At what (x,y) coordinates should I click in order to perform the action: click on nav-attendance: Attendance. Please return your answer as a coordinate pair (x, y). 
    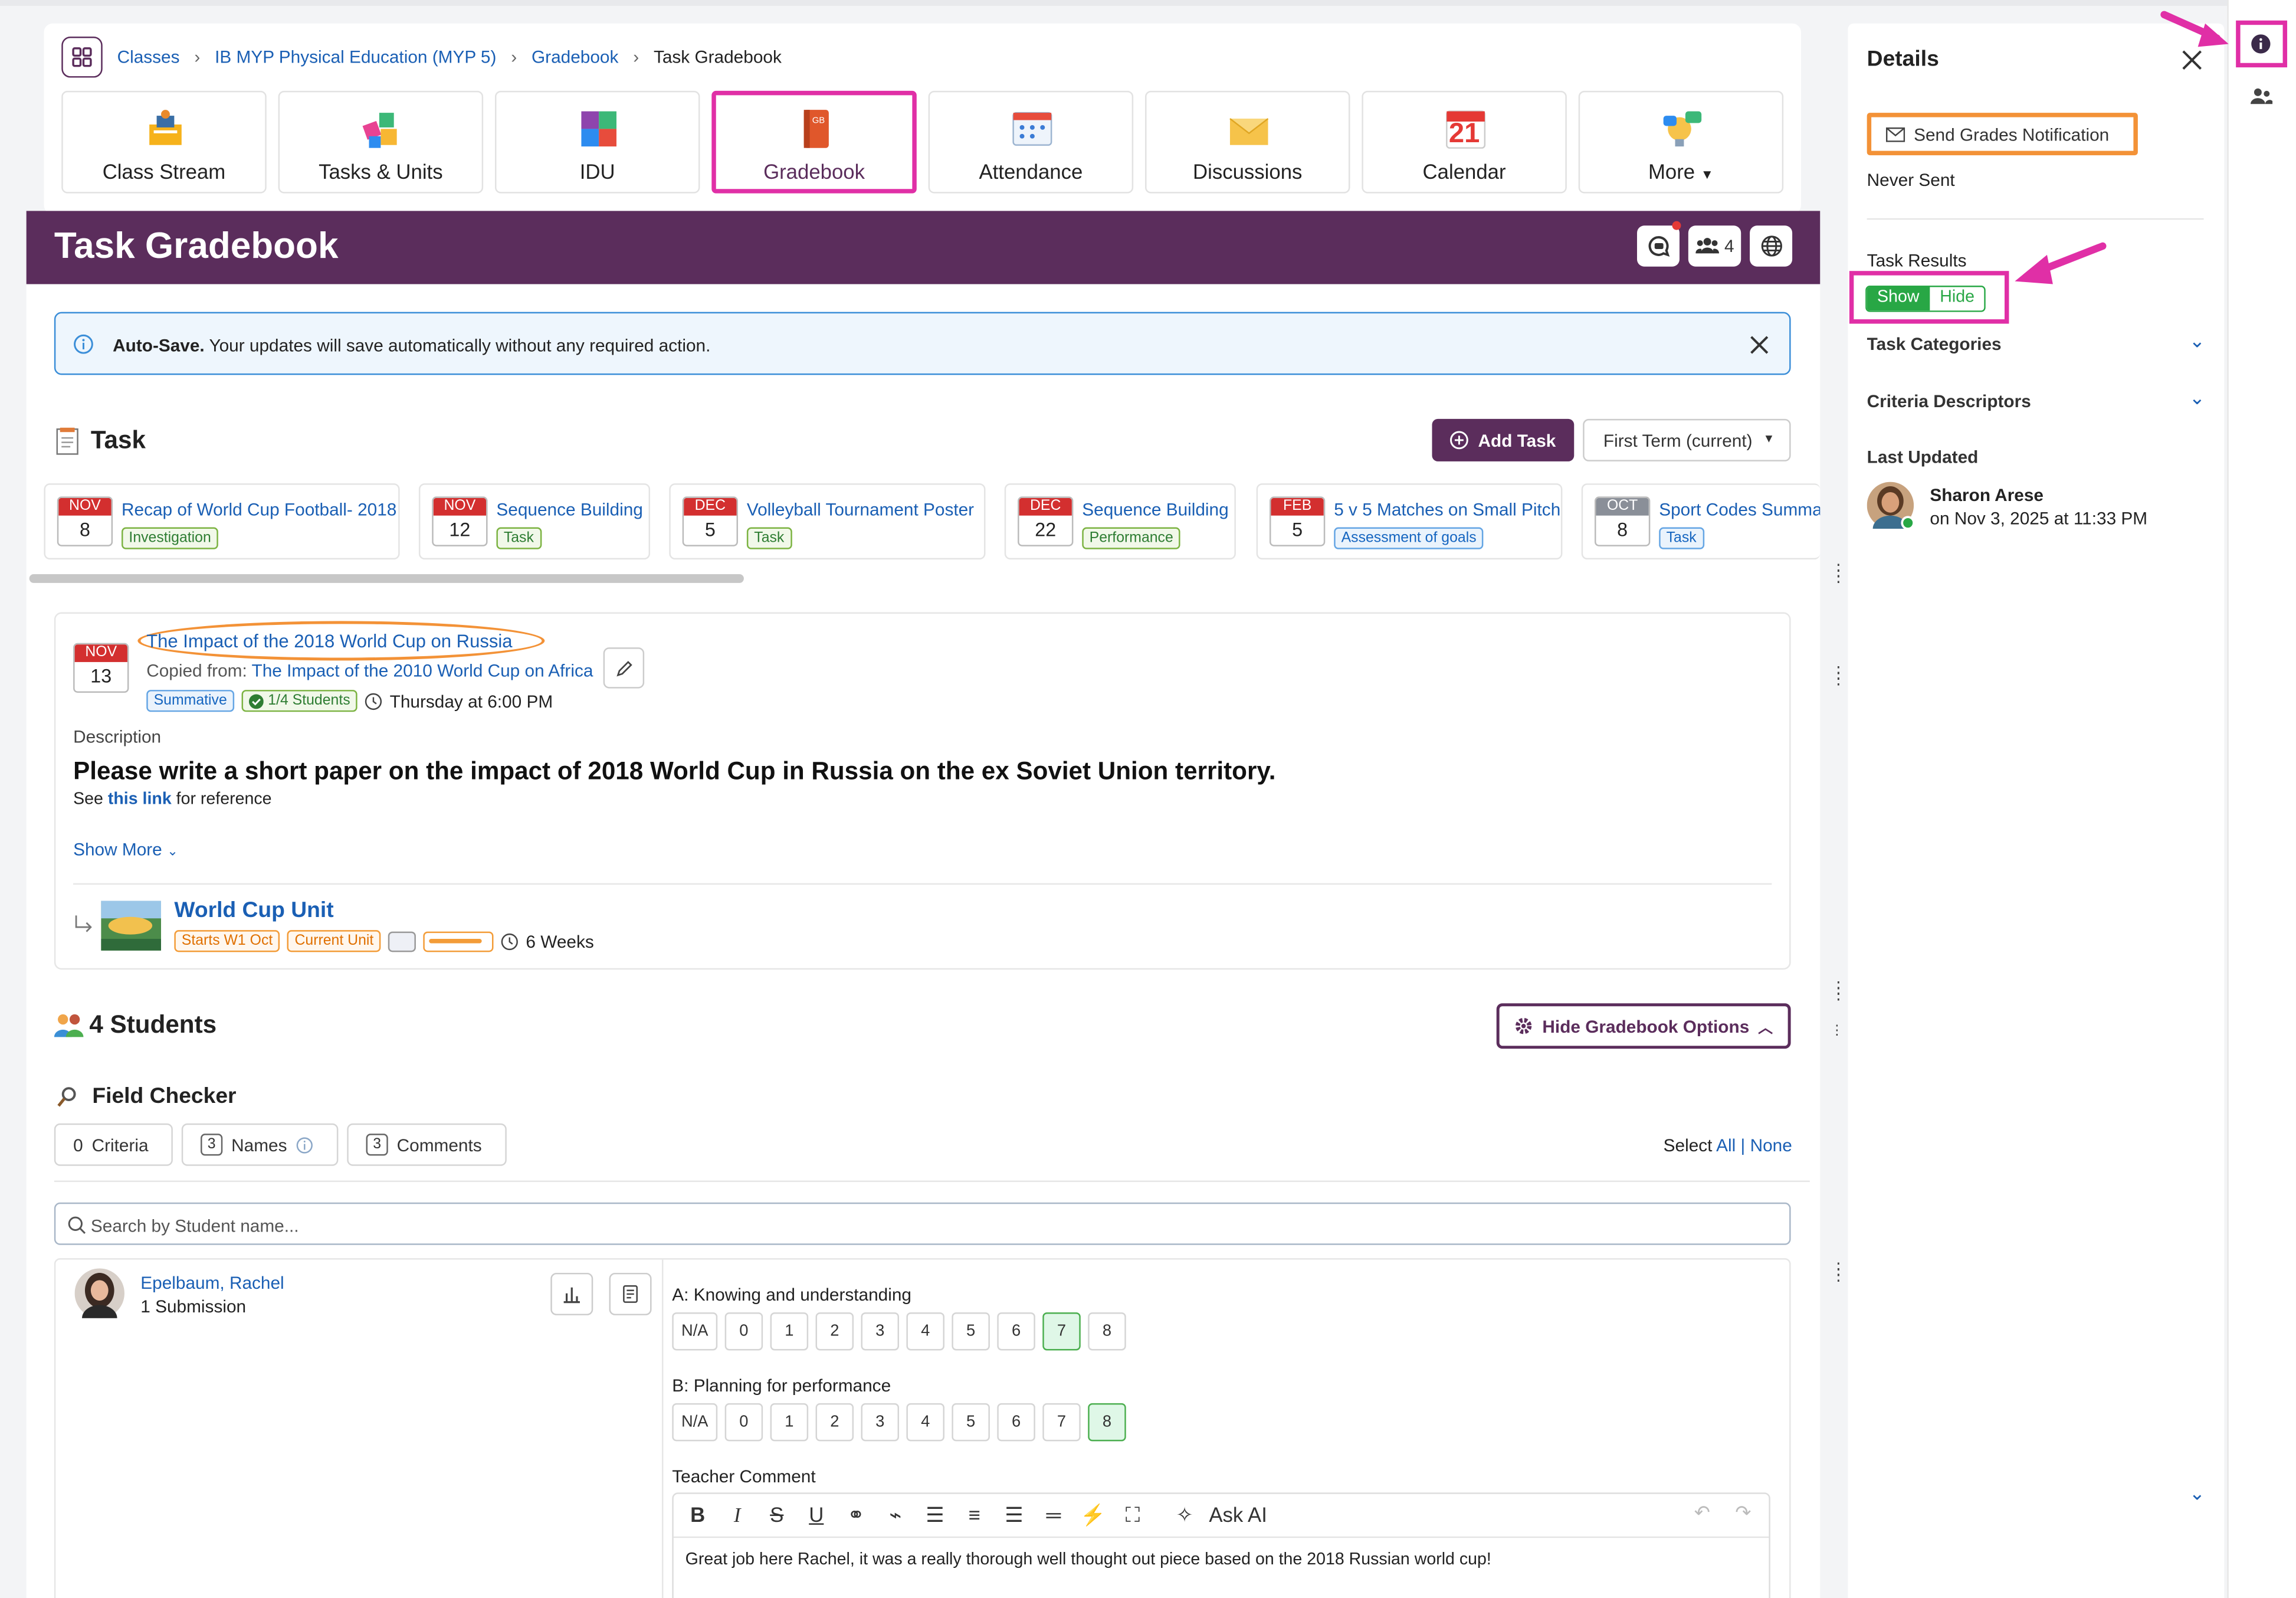
    Looking at the image, I should click on (1031, 142).